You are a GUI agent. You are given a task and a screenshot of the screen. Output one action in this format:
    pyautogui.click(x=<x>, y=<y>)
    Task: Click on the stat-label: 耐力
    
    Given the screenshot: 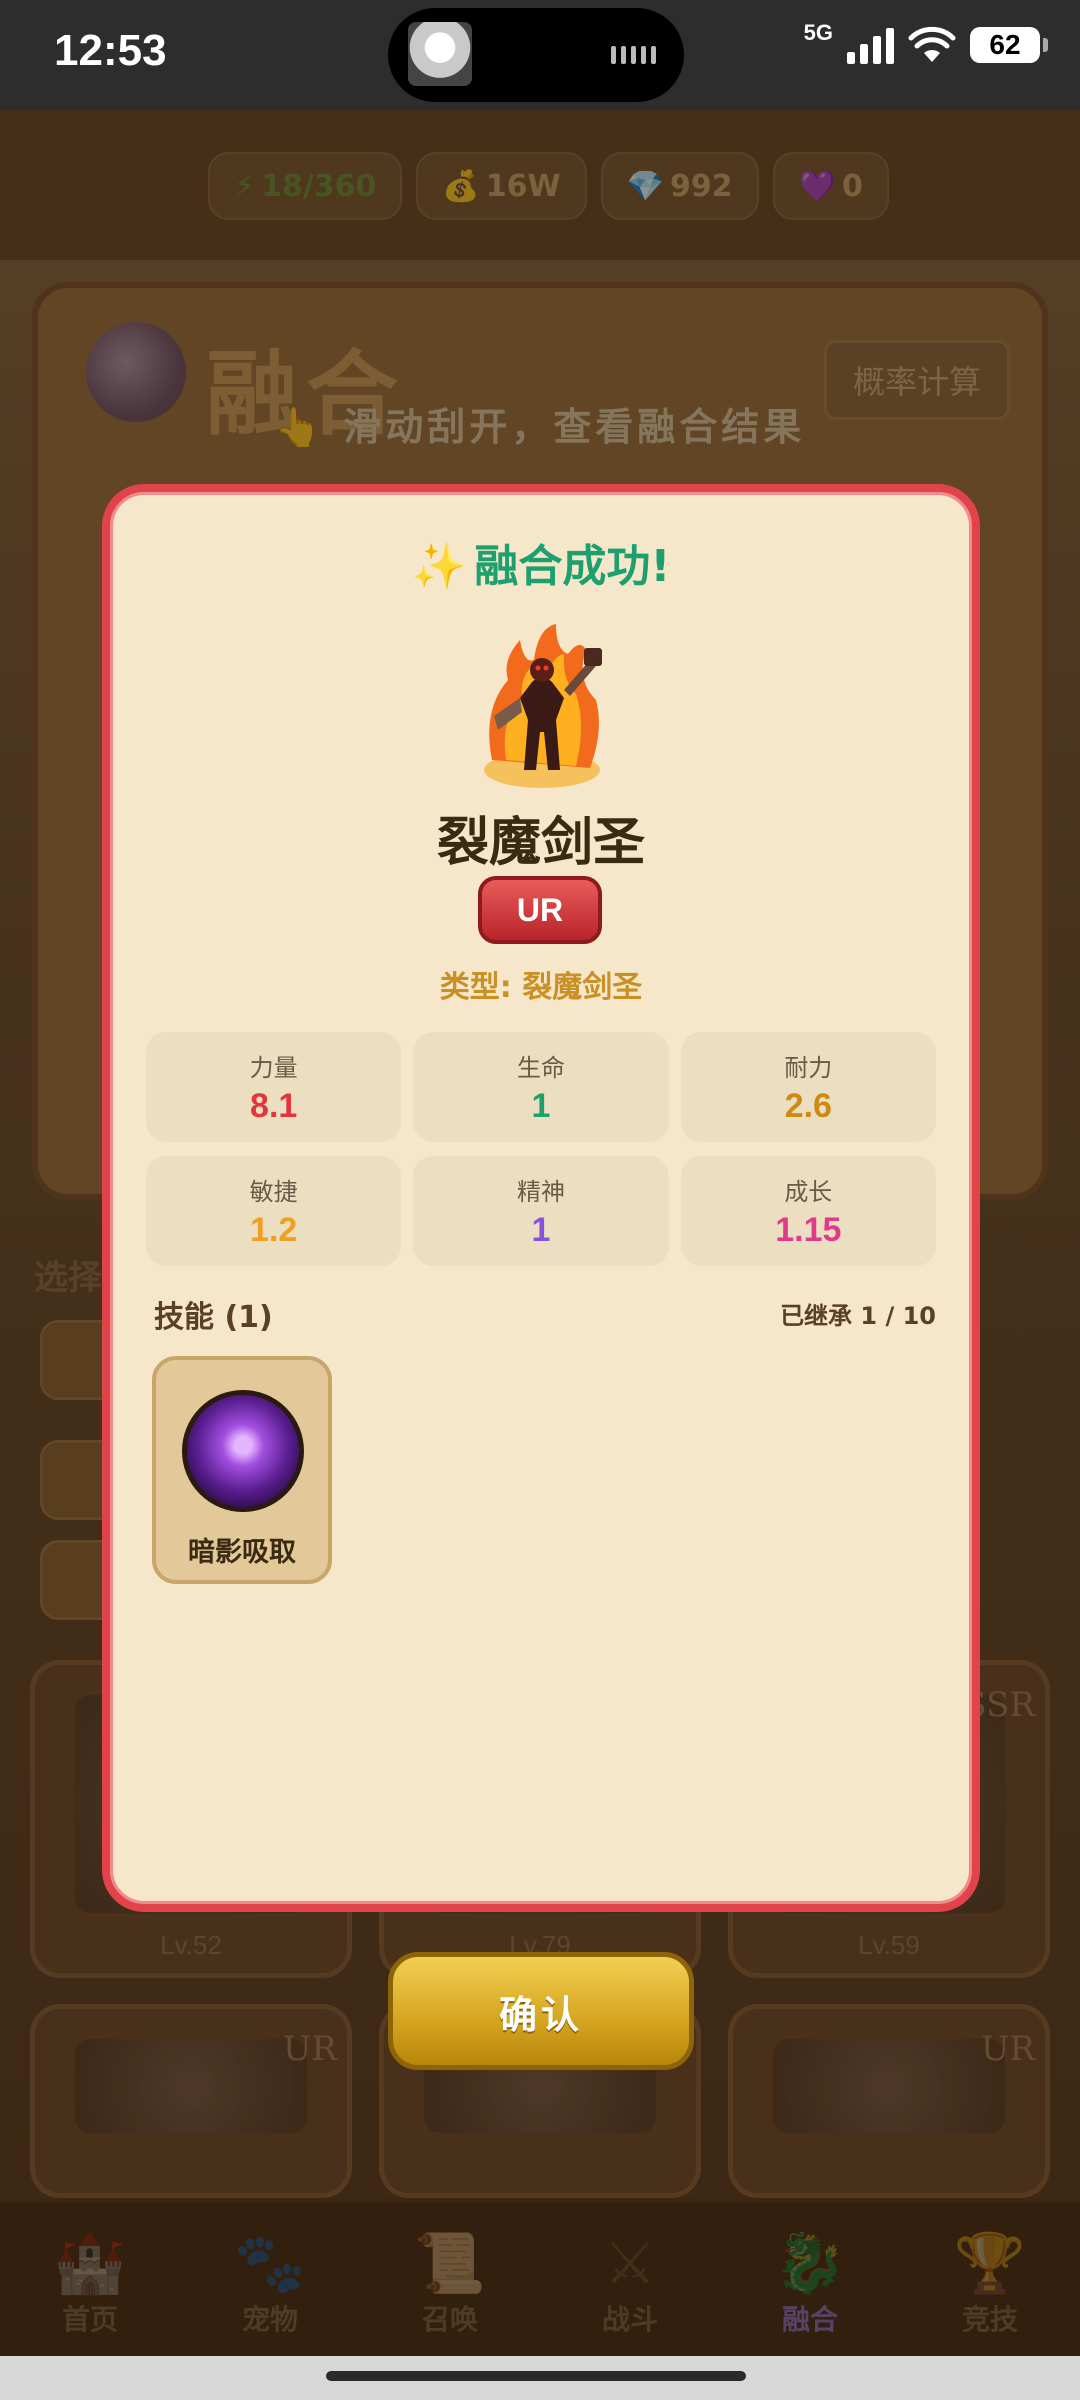 What is the action you would take?
    pyautogui.click(x=808, y=1068)
    